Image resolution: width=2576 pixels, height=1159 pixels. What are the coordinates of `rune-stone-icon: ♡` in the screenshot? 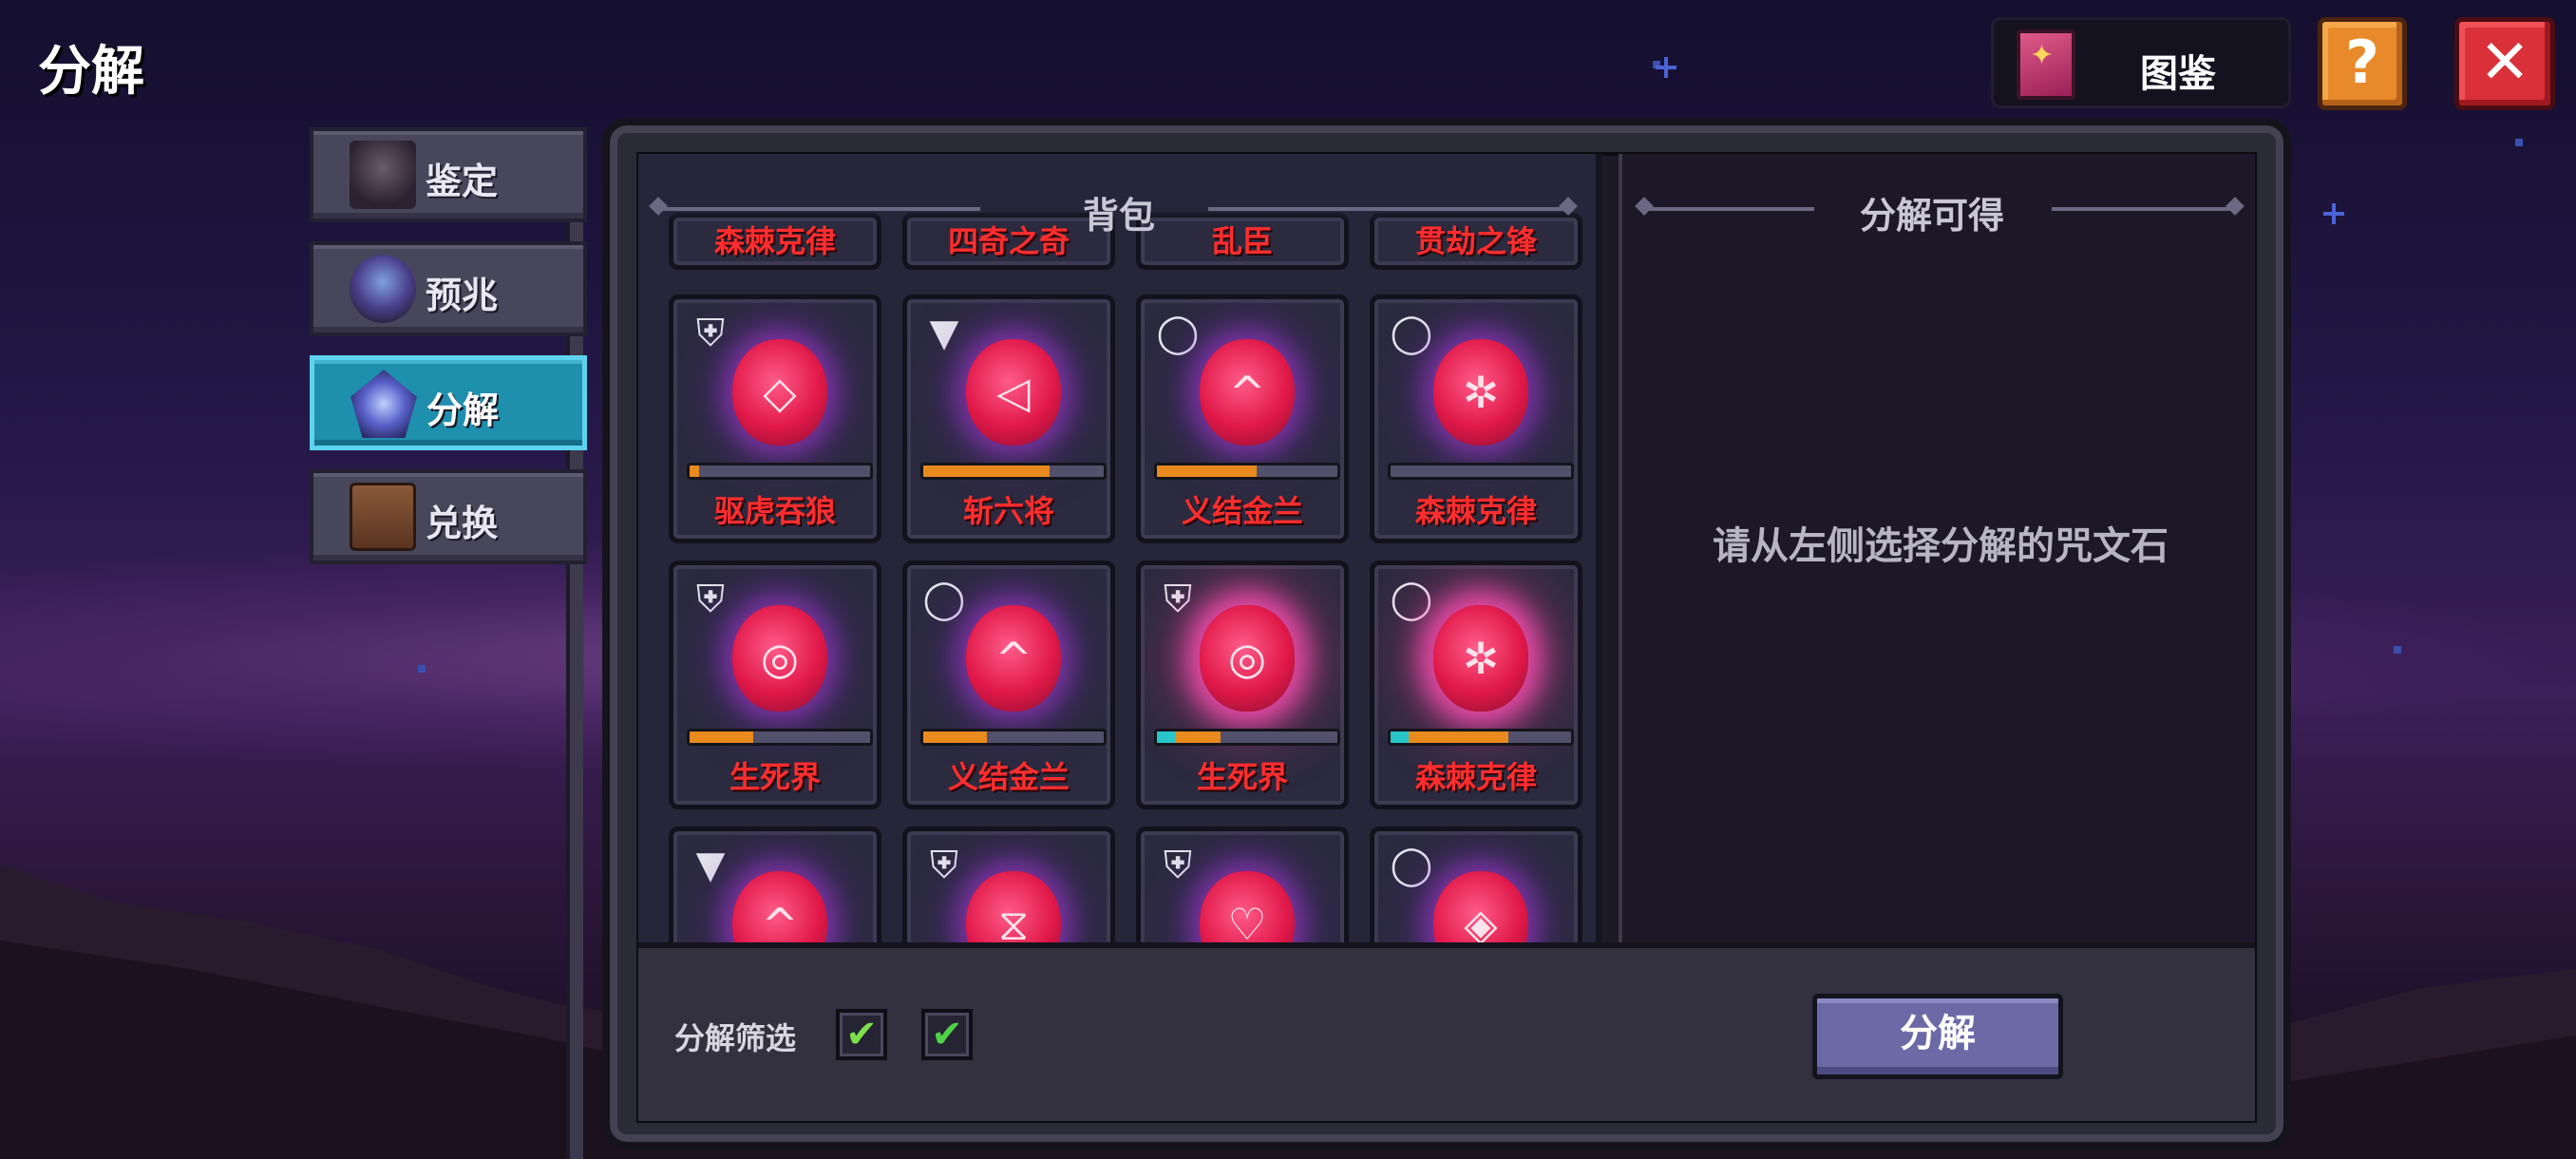 It's located at (1247, 906).